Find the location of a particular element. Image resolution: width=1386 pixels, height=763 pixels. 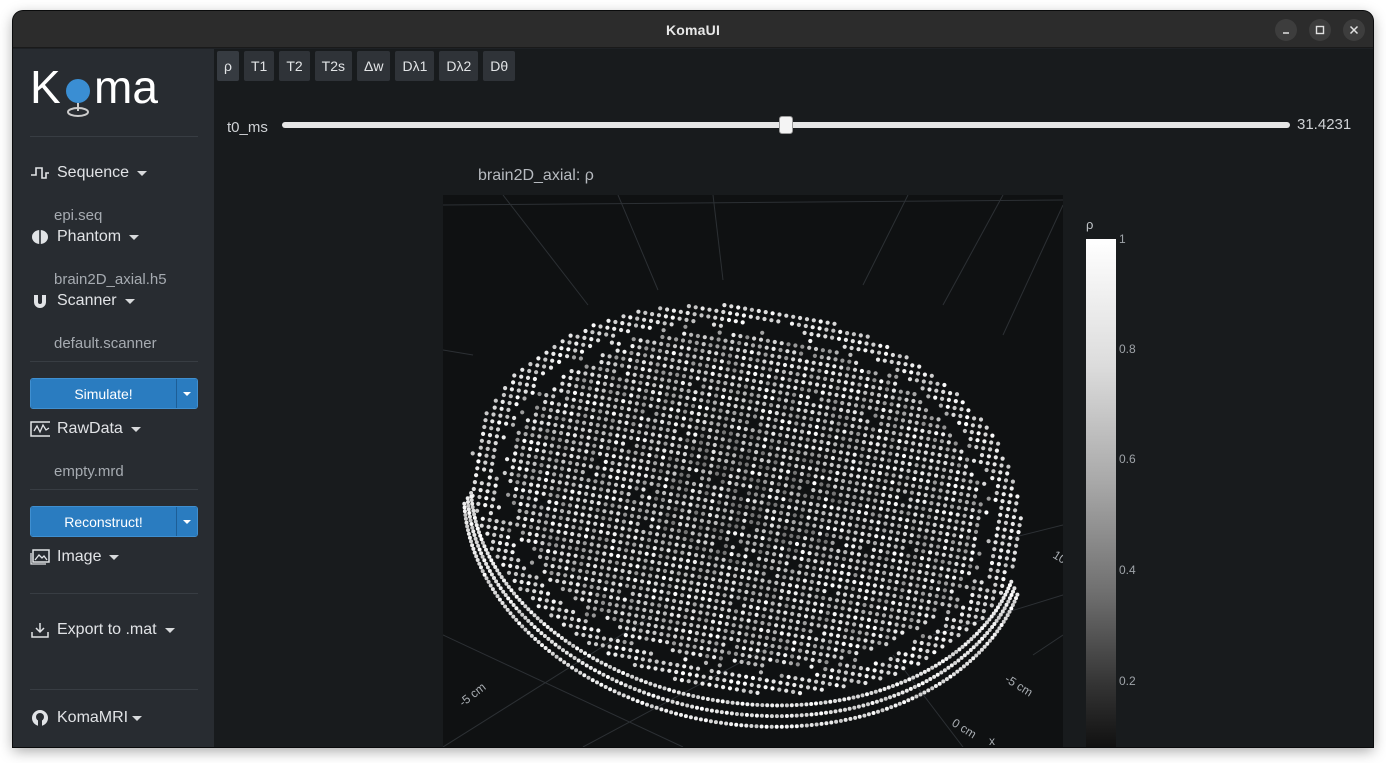

rawdata-menu: RawData is located at coordinates (85, 429).